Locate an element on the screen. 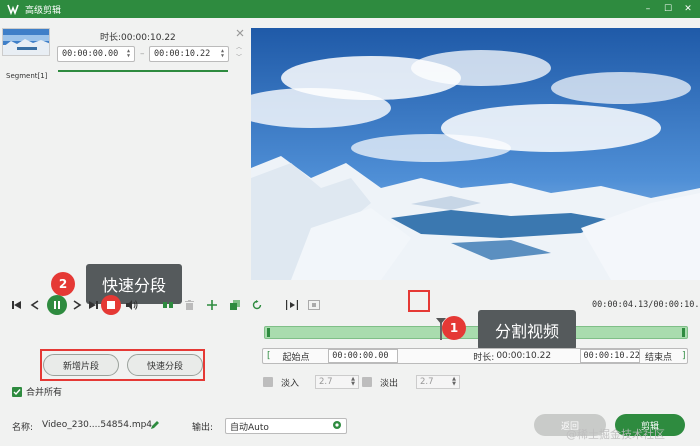 This screenshot has height=446, width=700. bracket-right-icon: ] is located at coordinates (684, 356).